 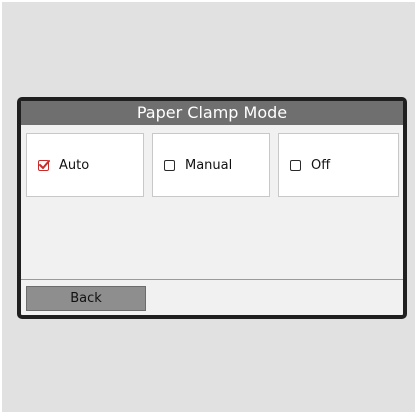 I want to click on option-auto: Auto, so click(x=85, y=165).